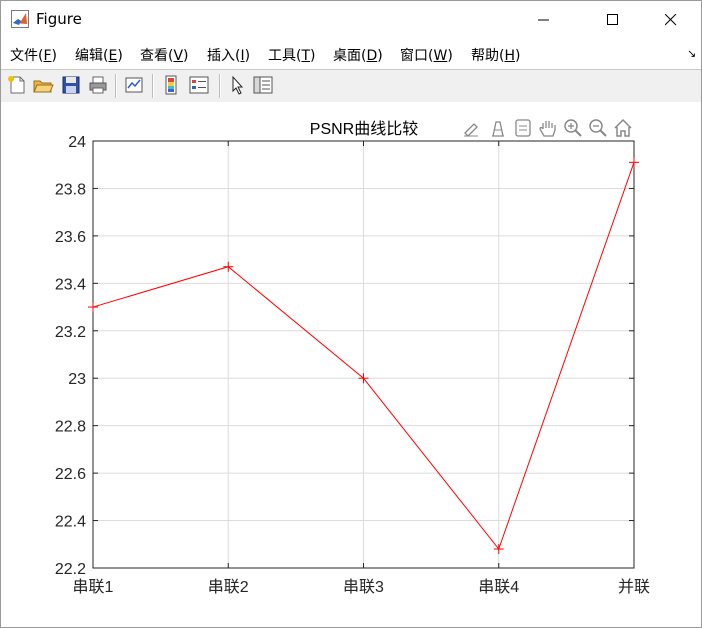 Image resolution: width=702 pixels, height=628 pixels. Describe the element at coordinates (691, 53) in the screenshot. I see `dock-arrow-icon: ↘` at that location.